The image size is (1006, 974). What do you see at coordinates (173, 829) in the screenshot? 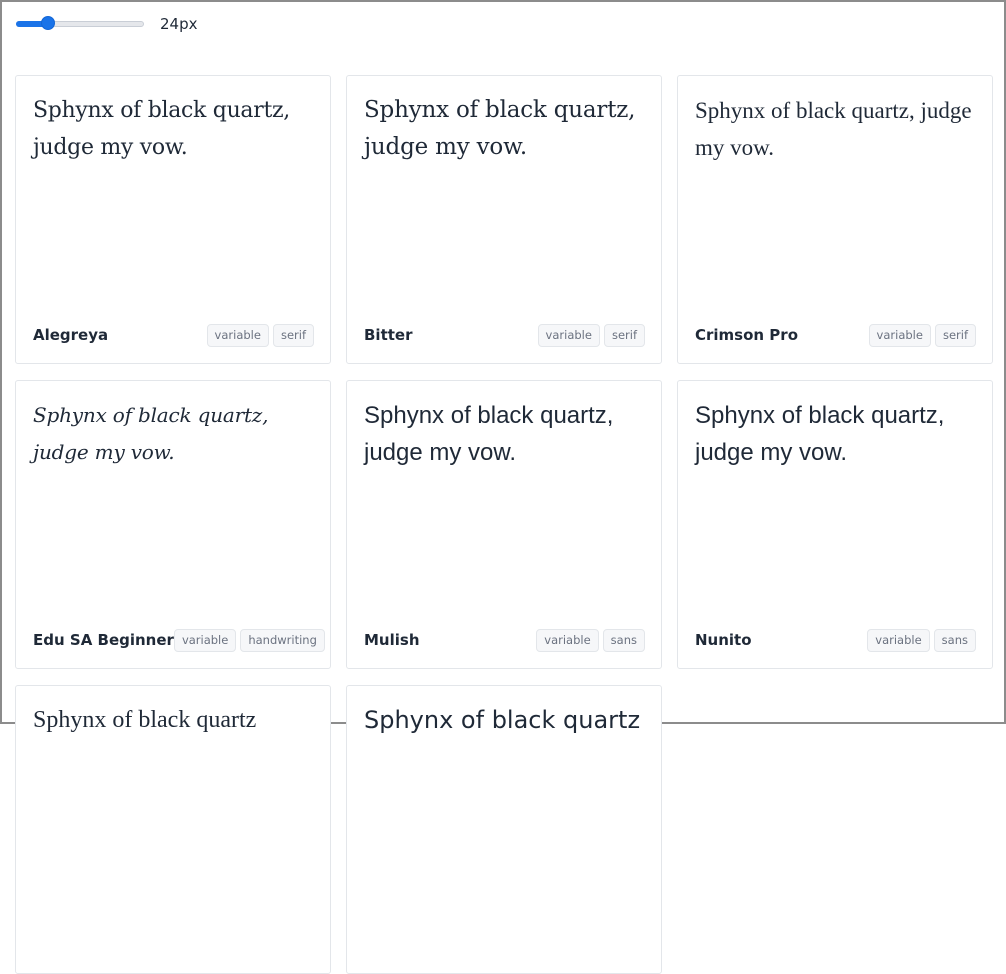
I see `font-card-partial-1: Sphynx of black quartz` at bounding box center [173, 829].